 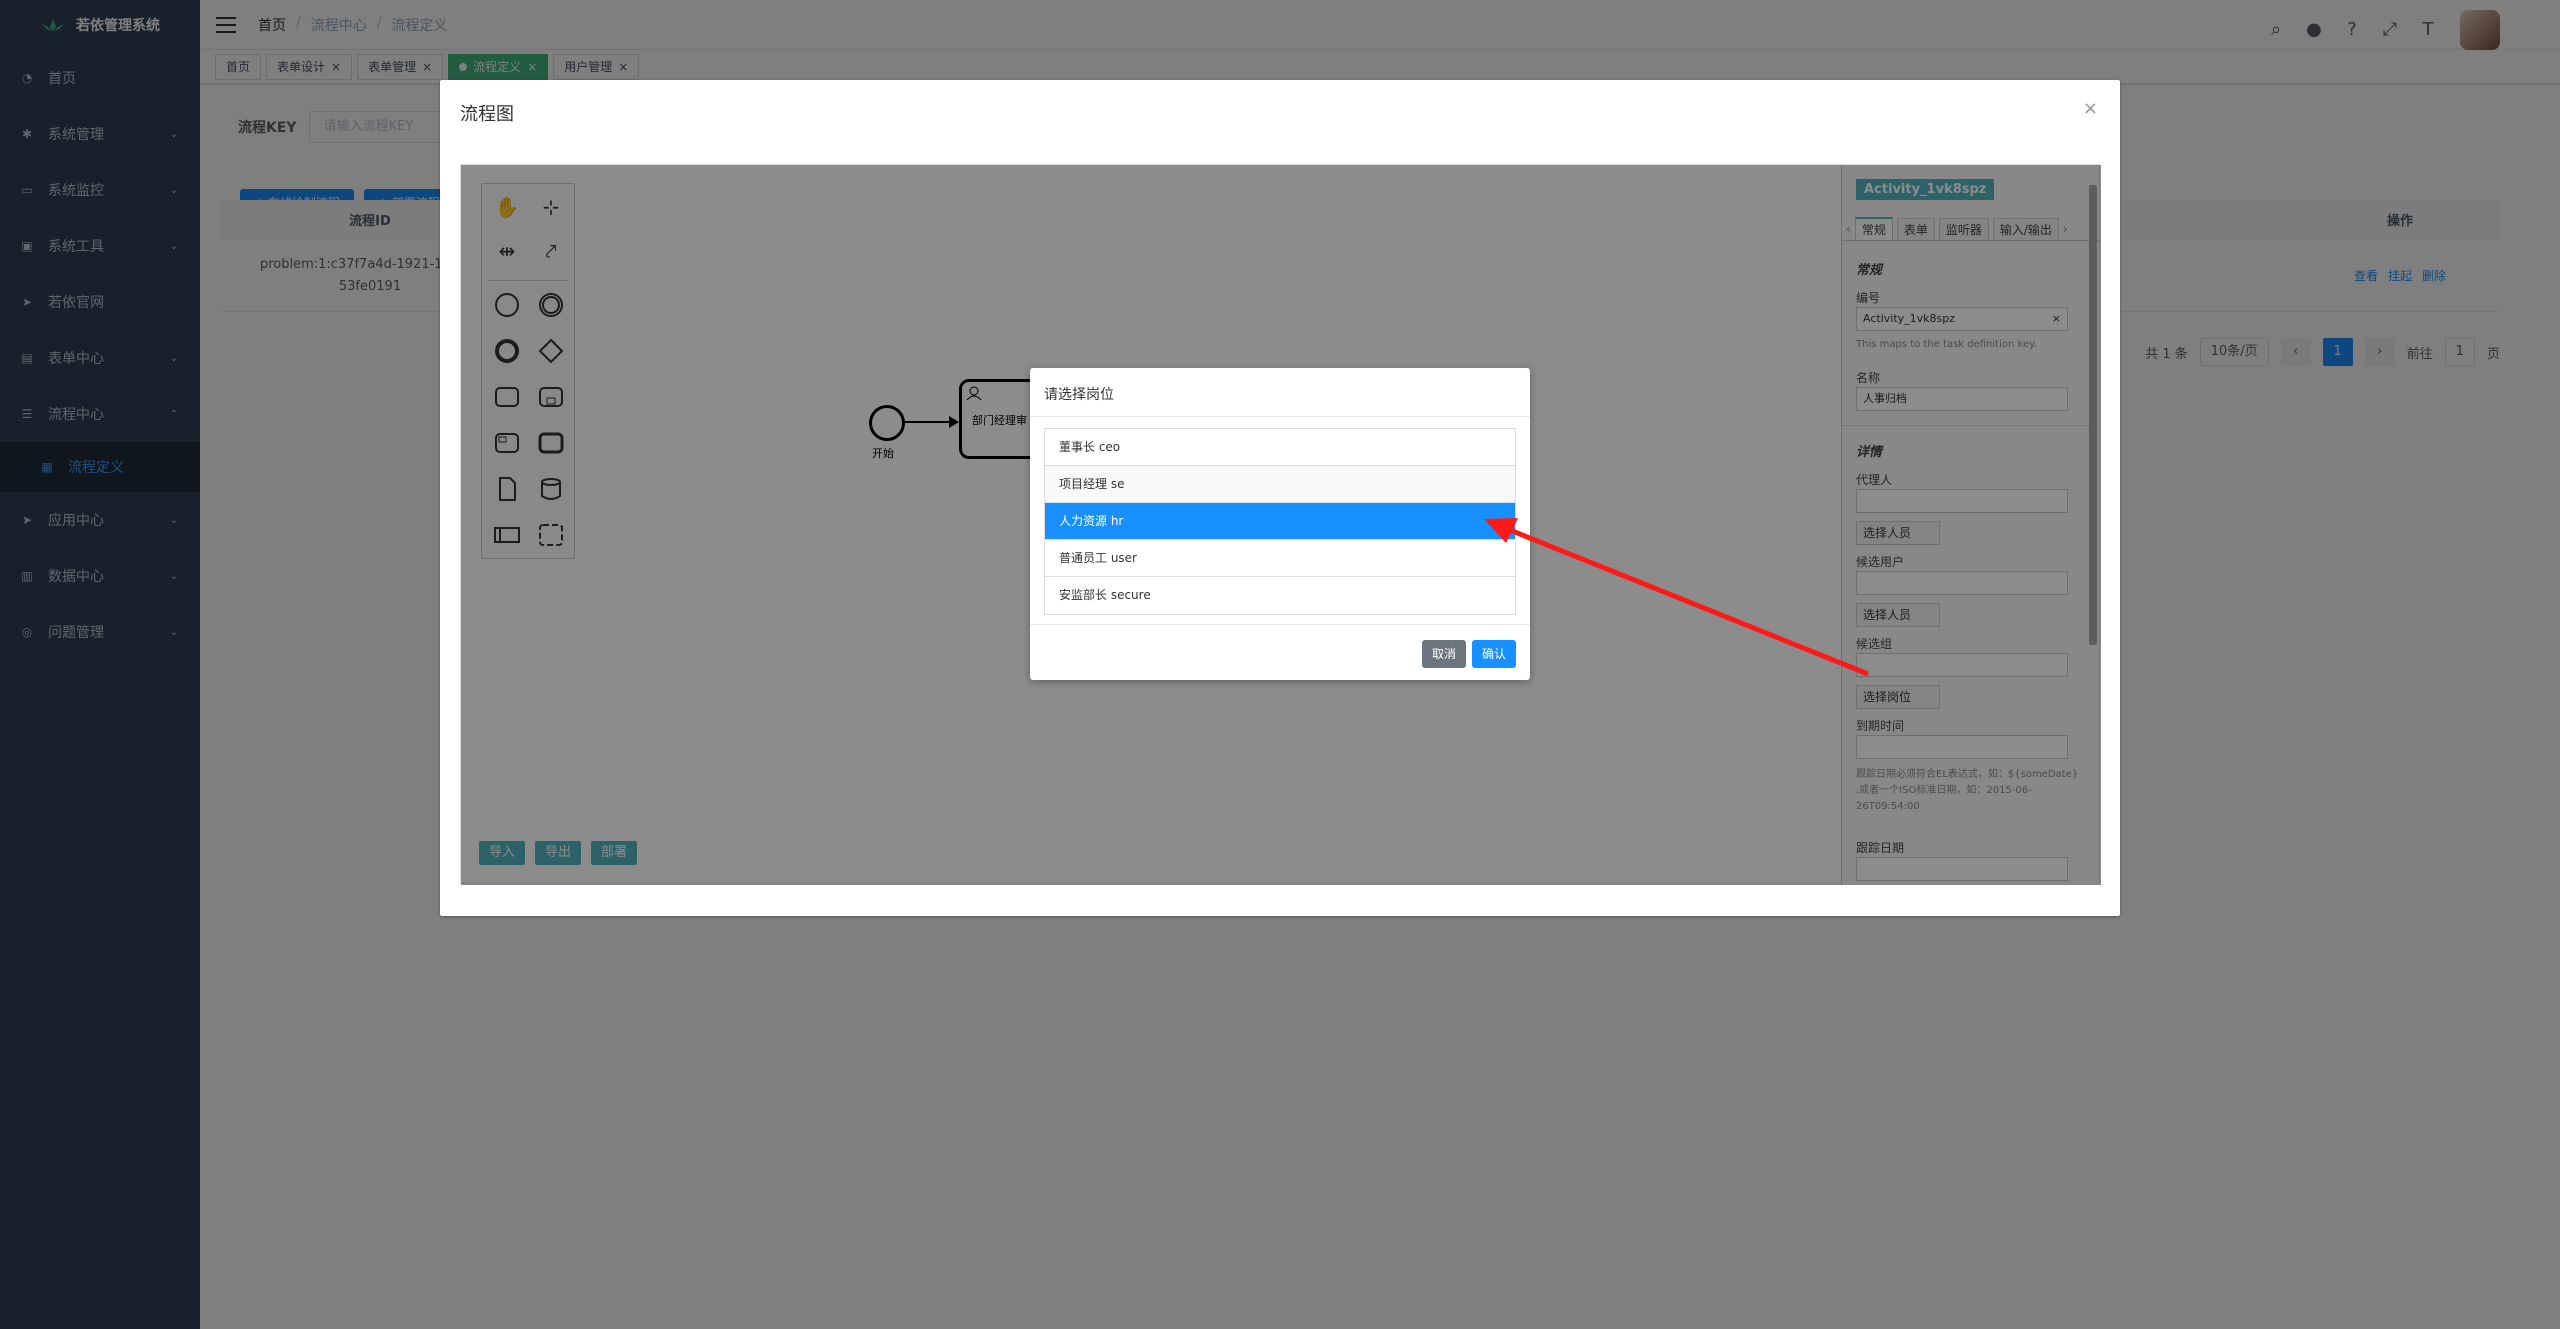 I want to click on post-option-se: 项目经理 se, so click(x=1280, y=484).